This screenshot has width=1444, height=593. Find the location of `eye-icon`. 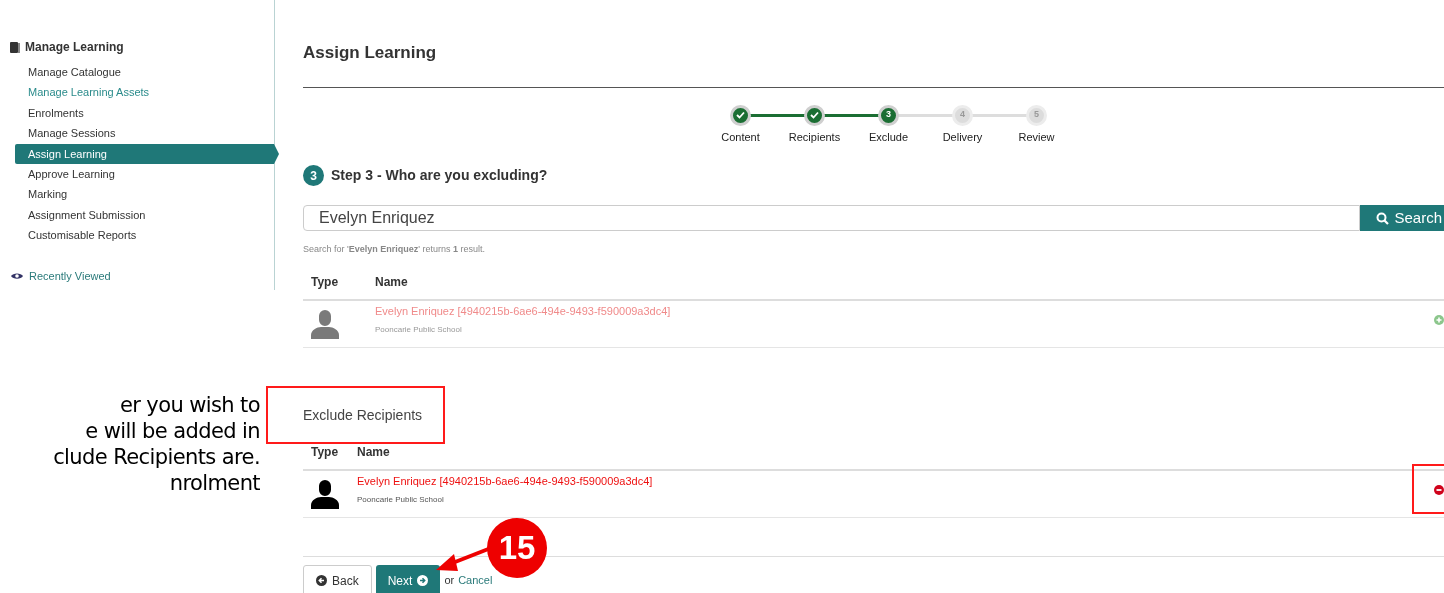

eye-icon is located at coordinates (17, 275).